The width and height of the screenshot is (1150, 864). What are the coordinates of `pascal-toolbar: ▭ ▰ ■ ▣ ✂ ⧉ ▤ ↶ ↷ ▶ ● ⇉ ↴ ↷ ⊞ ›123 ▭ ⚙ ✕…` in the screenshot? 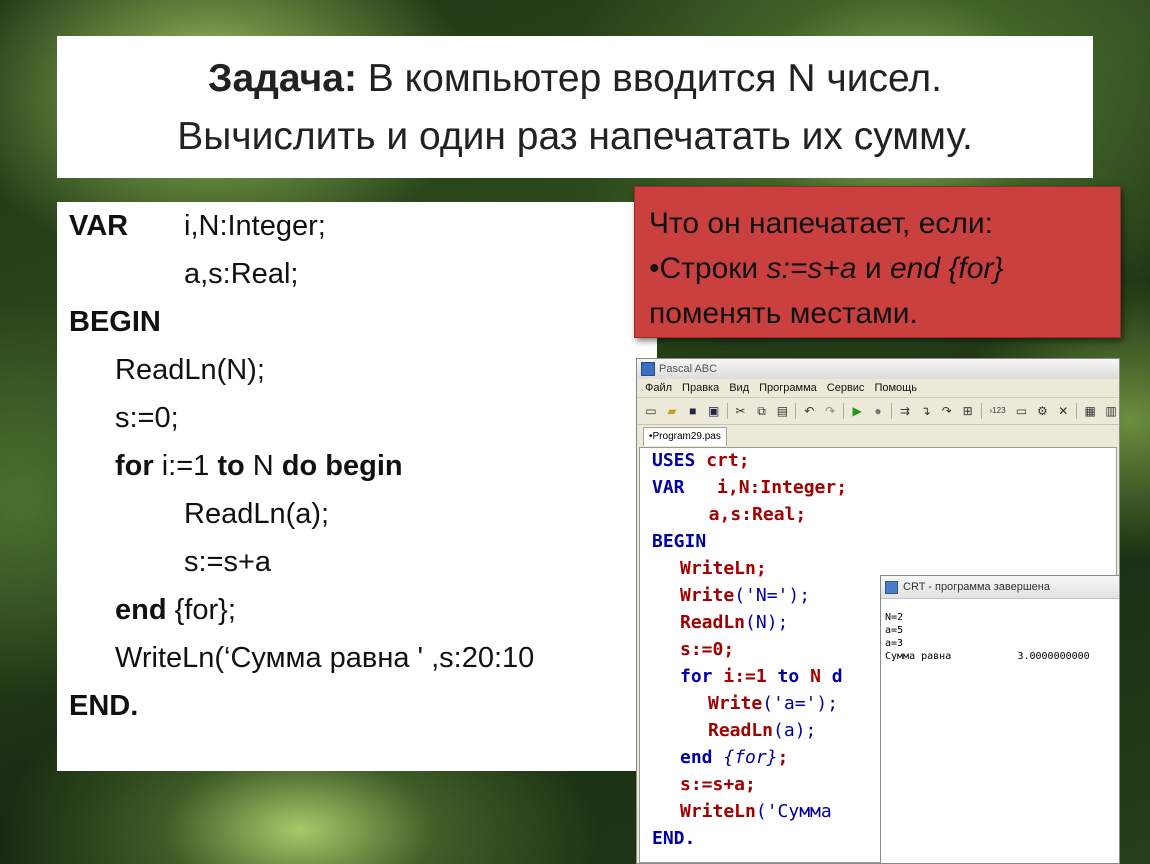 It's located at (878, 411).